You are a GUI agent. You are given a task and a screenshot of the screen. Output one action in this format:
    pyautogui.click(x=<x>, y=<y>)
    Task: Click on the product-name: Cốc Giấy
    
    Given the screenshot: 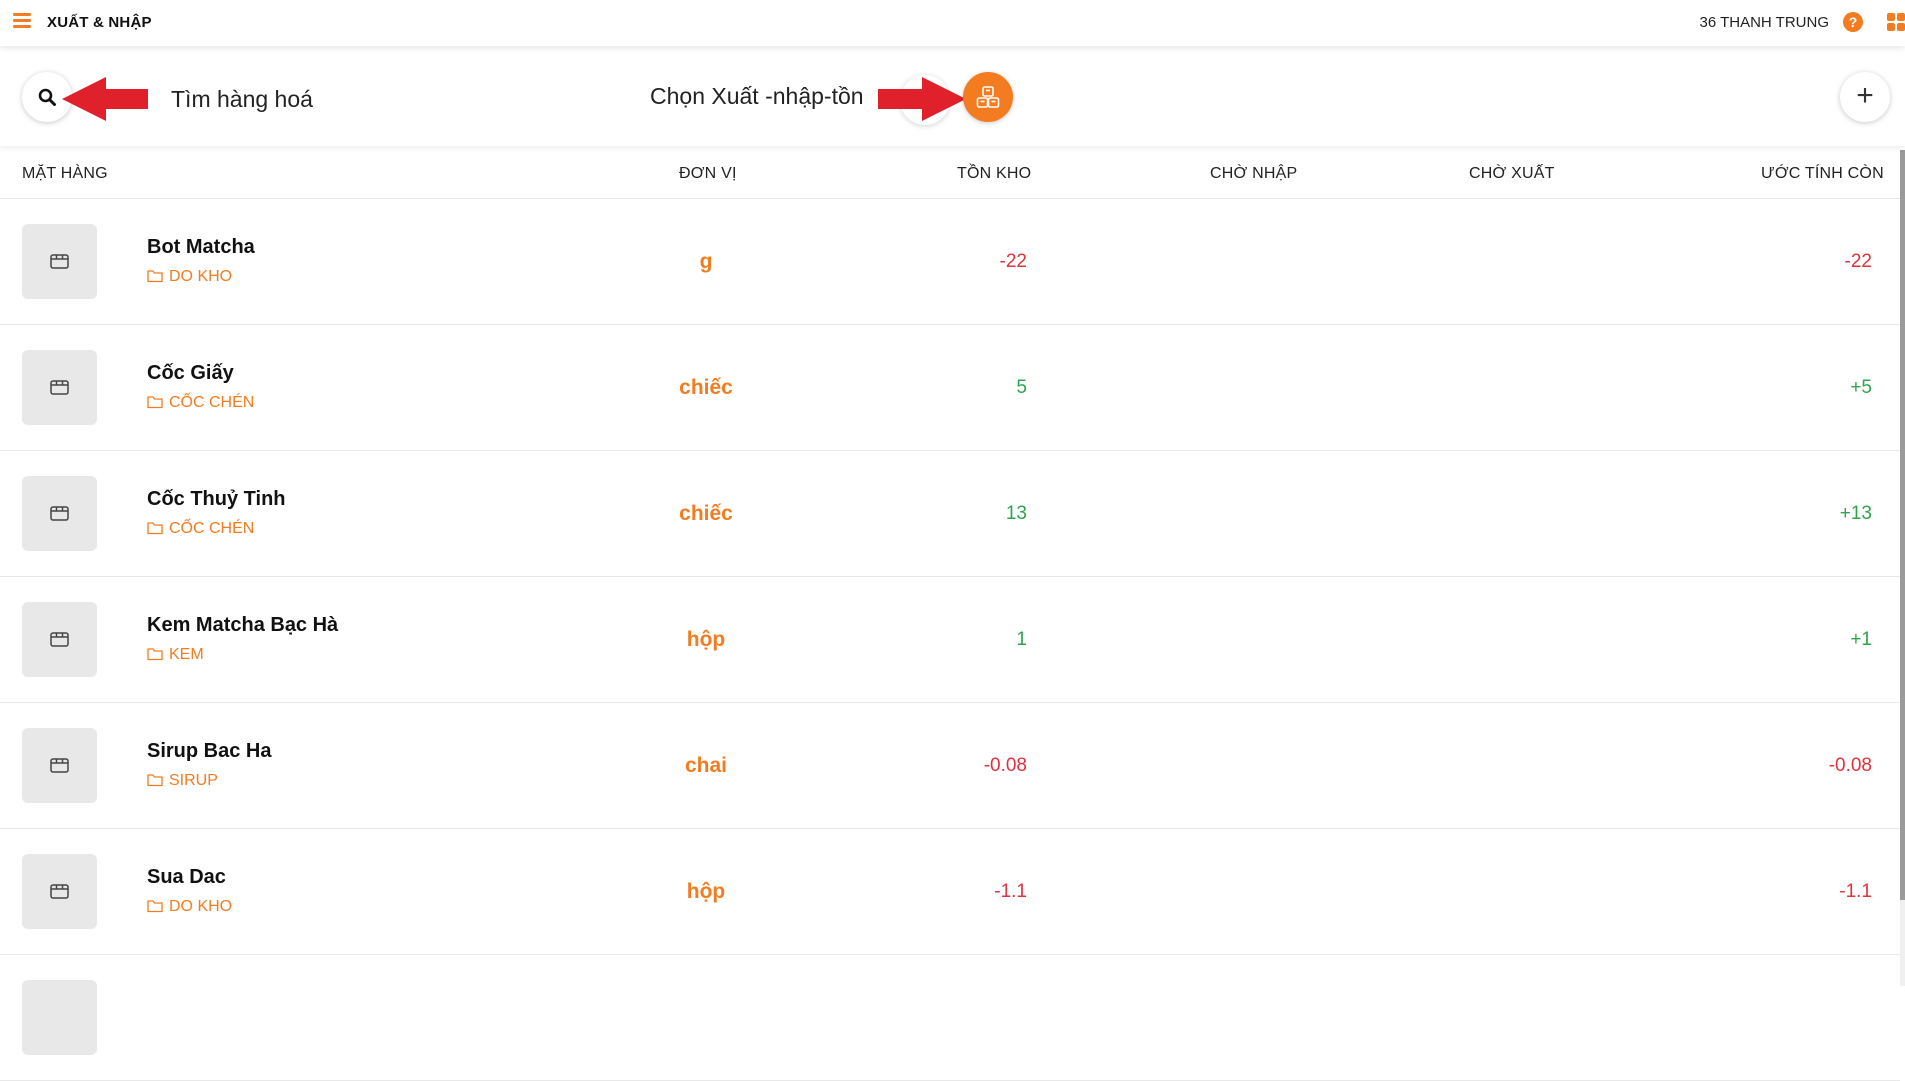 What is the action you would take?
    pyautogui.click(x=190, y=373)
    